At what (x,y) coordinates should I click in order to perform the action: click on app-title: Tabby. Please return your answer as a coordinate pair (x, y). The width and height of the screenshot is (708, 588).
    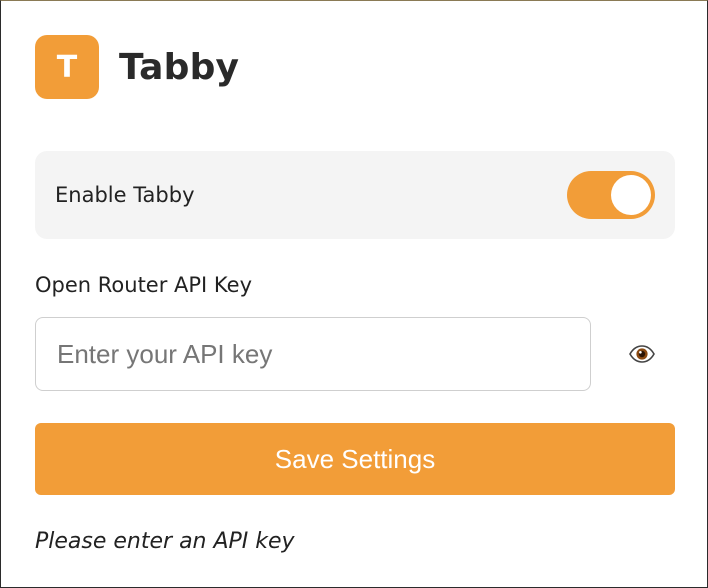
    Looking at the image, I should click on (179, 67).